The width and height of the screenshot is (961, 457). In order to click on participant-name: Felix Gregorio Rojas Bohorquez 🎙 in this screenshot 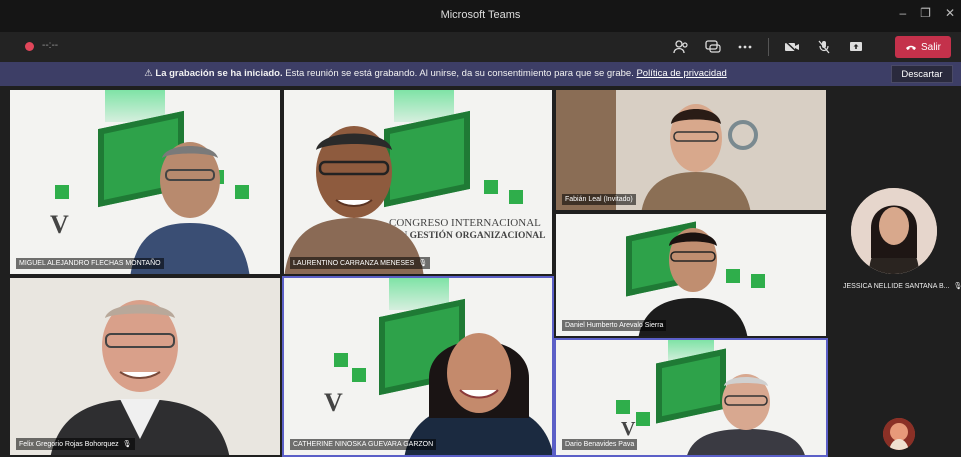, I will do `click(75, 444)`.